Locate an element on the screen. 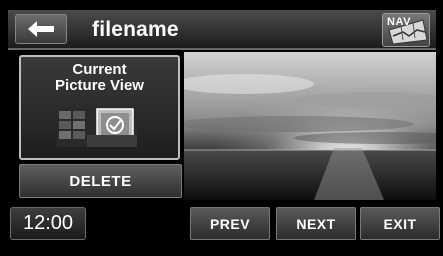 The height and width of the screenshot is (256, 443). back-button is located at coordinates (41, 29).